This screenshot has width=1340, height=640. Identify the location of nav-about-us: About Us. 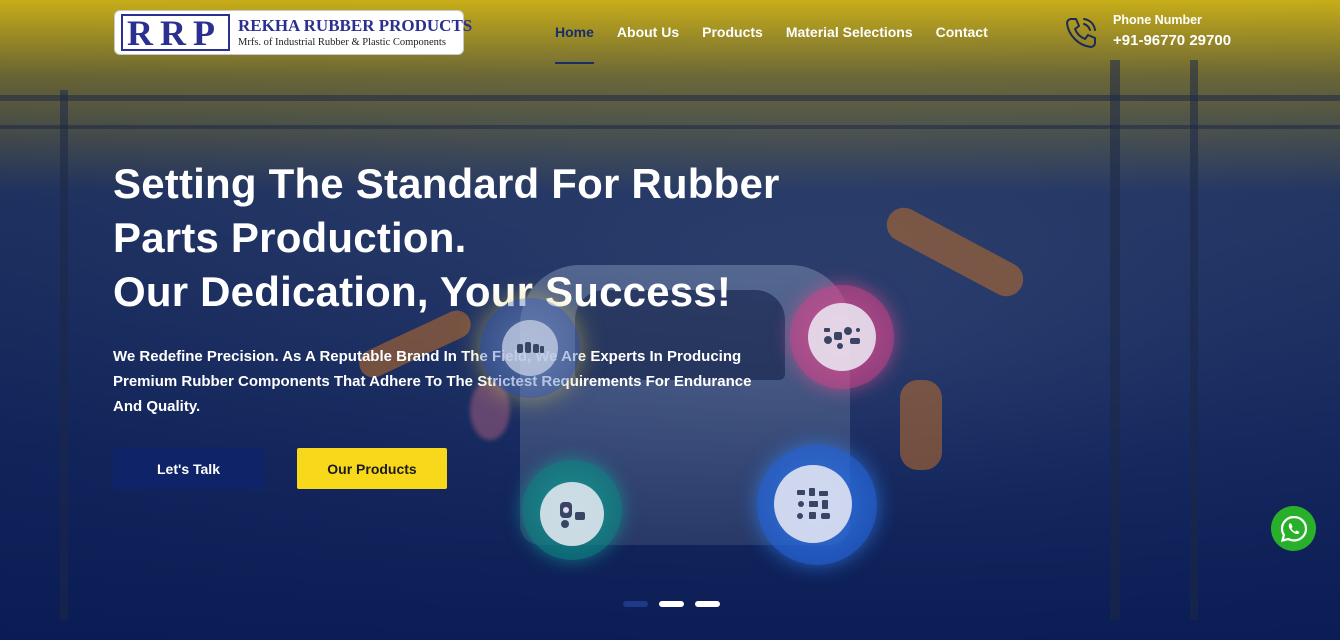
(648, 32).